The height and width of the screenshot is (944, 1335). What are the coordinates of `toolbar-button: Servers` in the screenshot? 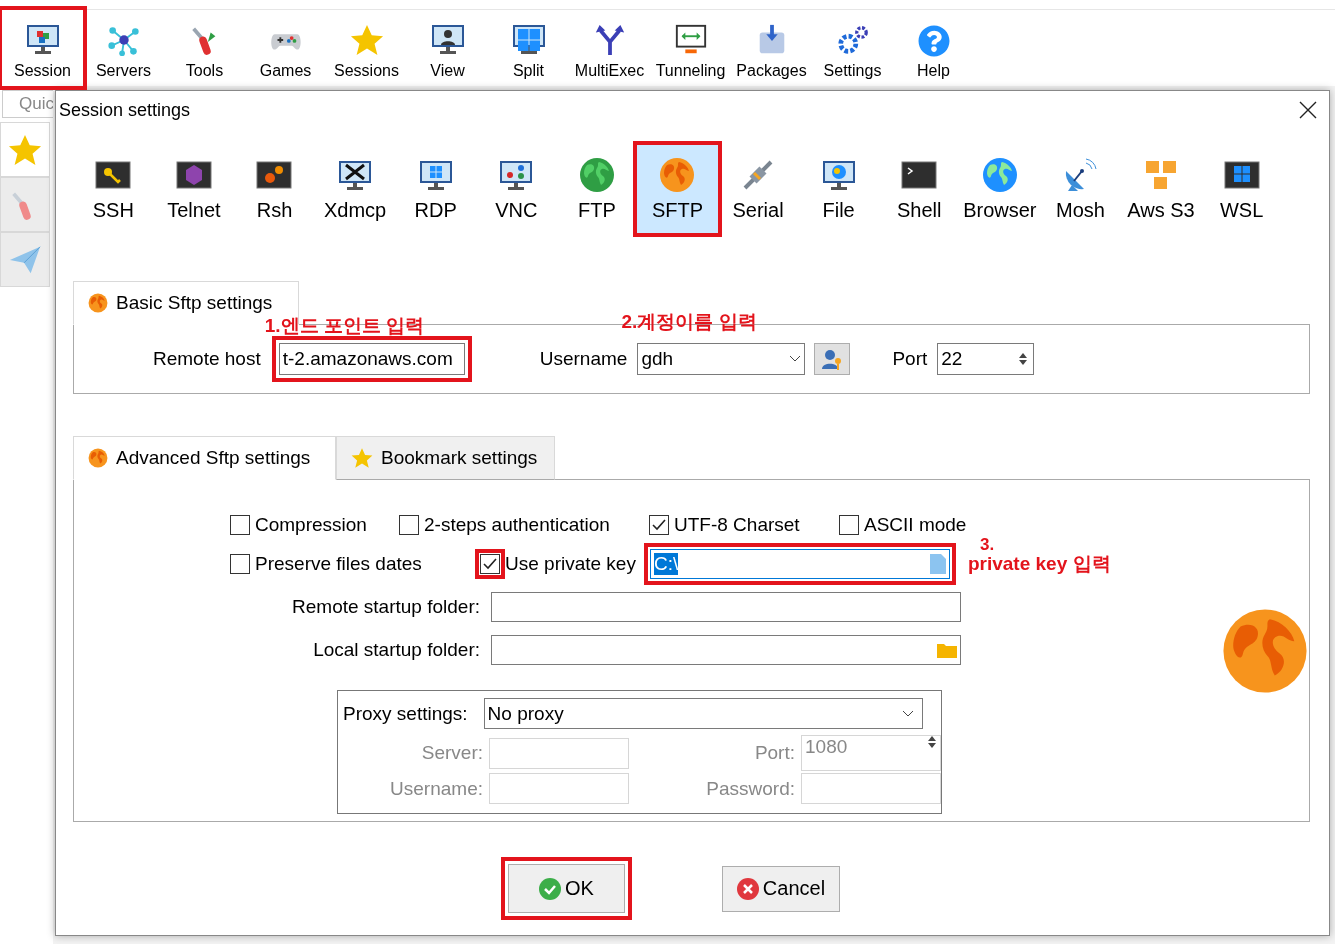 It's located at (123, 47).